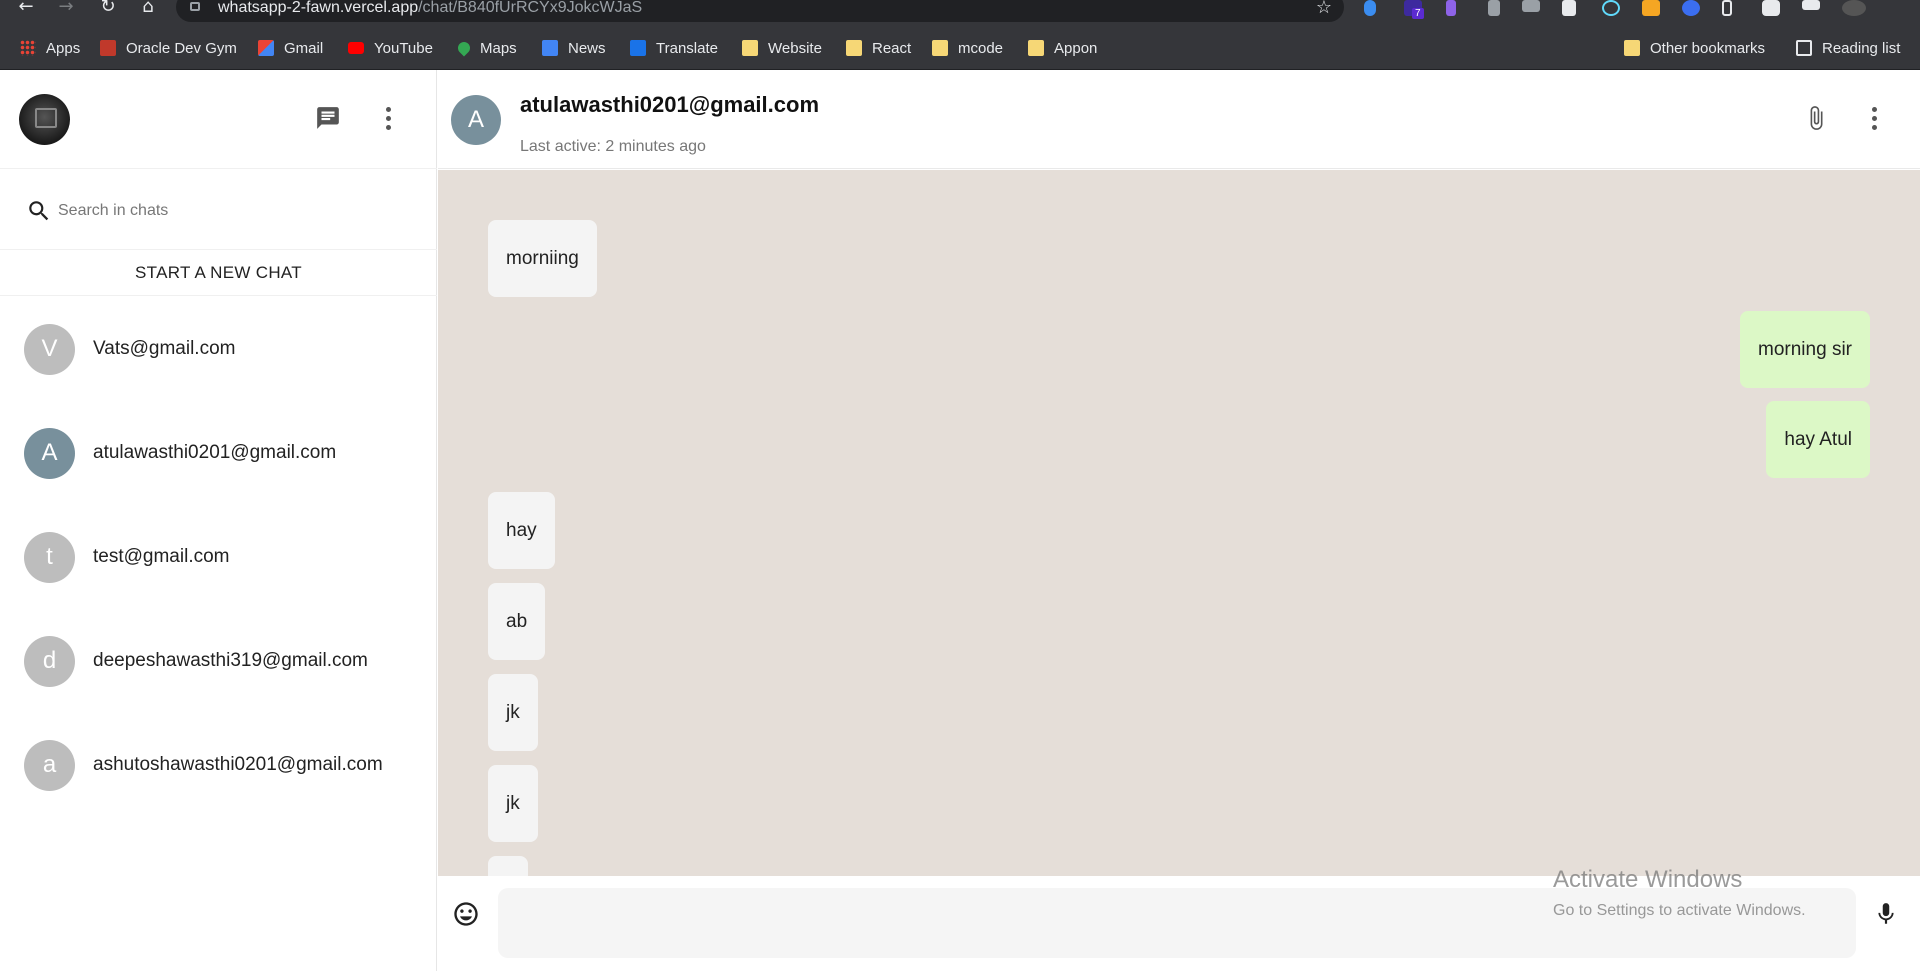  I want to click on reading-list: Reading list, so click(1848, 48).